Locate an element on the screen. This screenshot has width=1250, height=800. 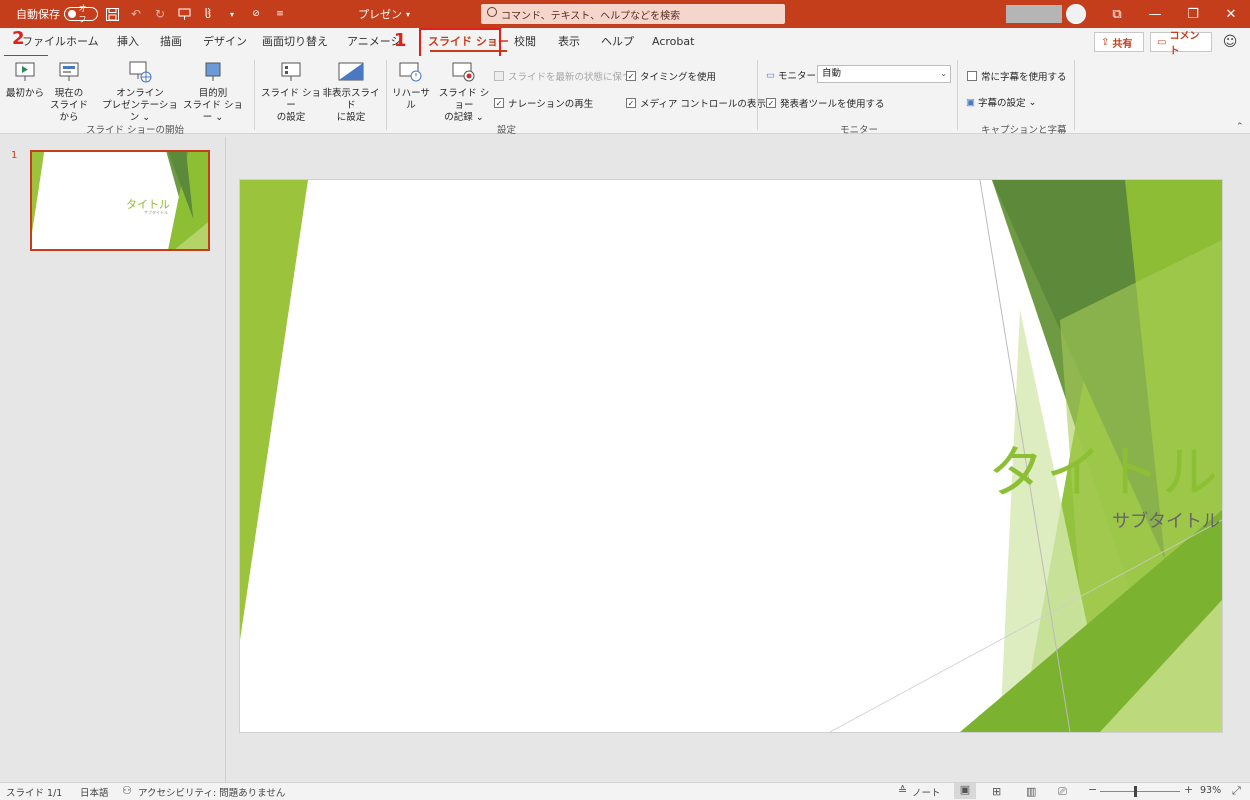
custom-slideshow-button: 目的別 スライド ショー ⌄ is located at coordinates (213, 91).